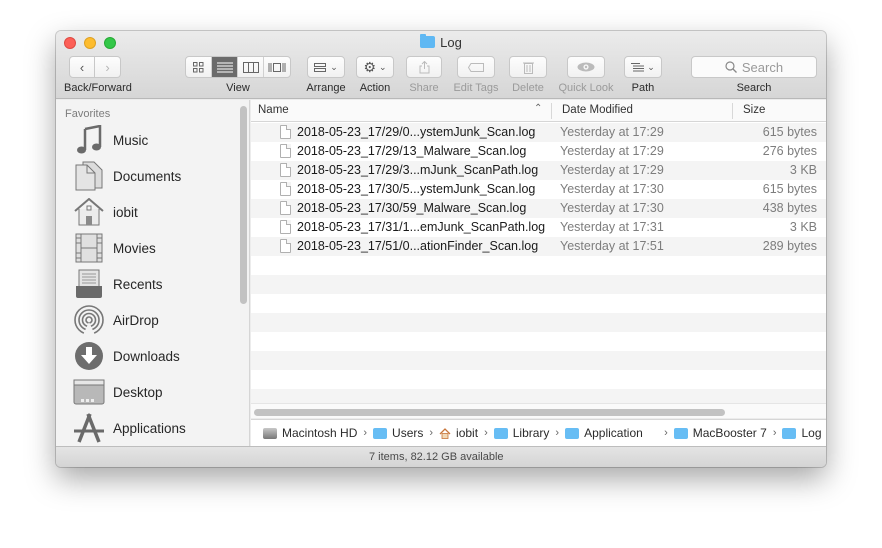 This screenshot has height=548, width=882. I want to click on cover-flow-icon, so click(277, 67).